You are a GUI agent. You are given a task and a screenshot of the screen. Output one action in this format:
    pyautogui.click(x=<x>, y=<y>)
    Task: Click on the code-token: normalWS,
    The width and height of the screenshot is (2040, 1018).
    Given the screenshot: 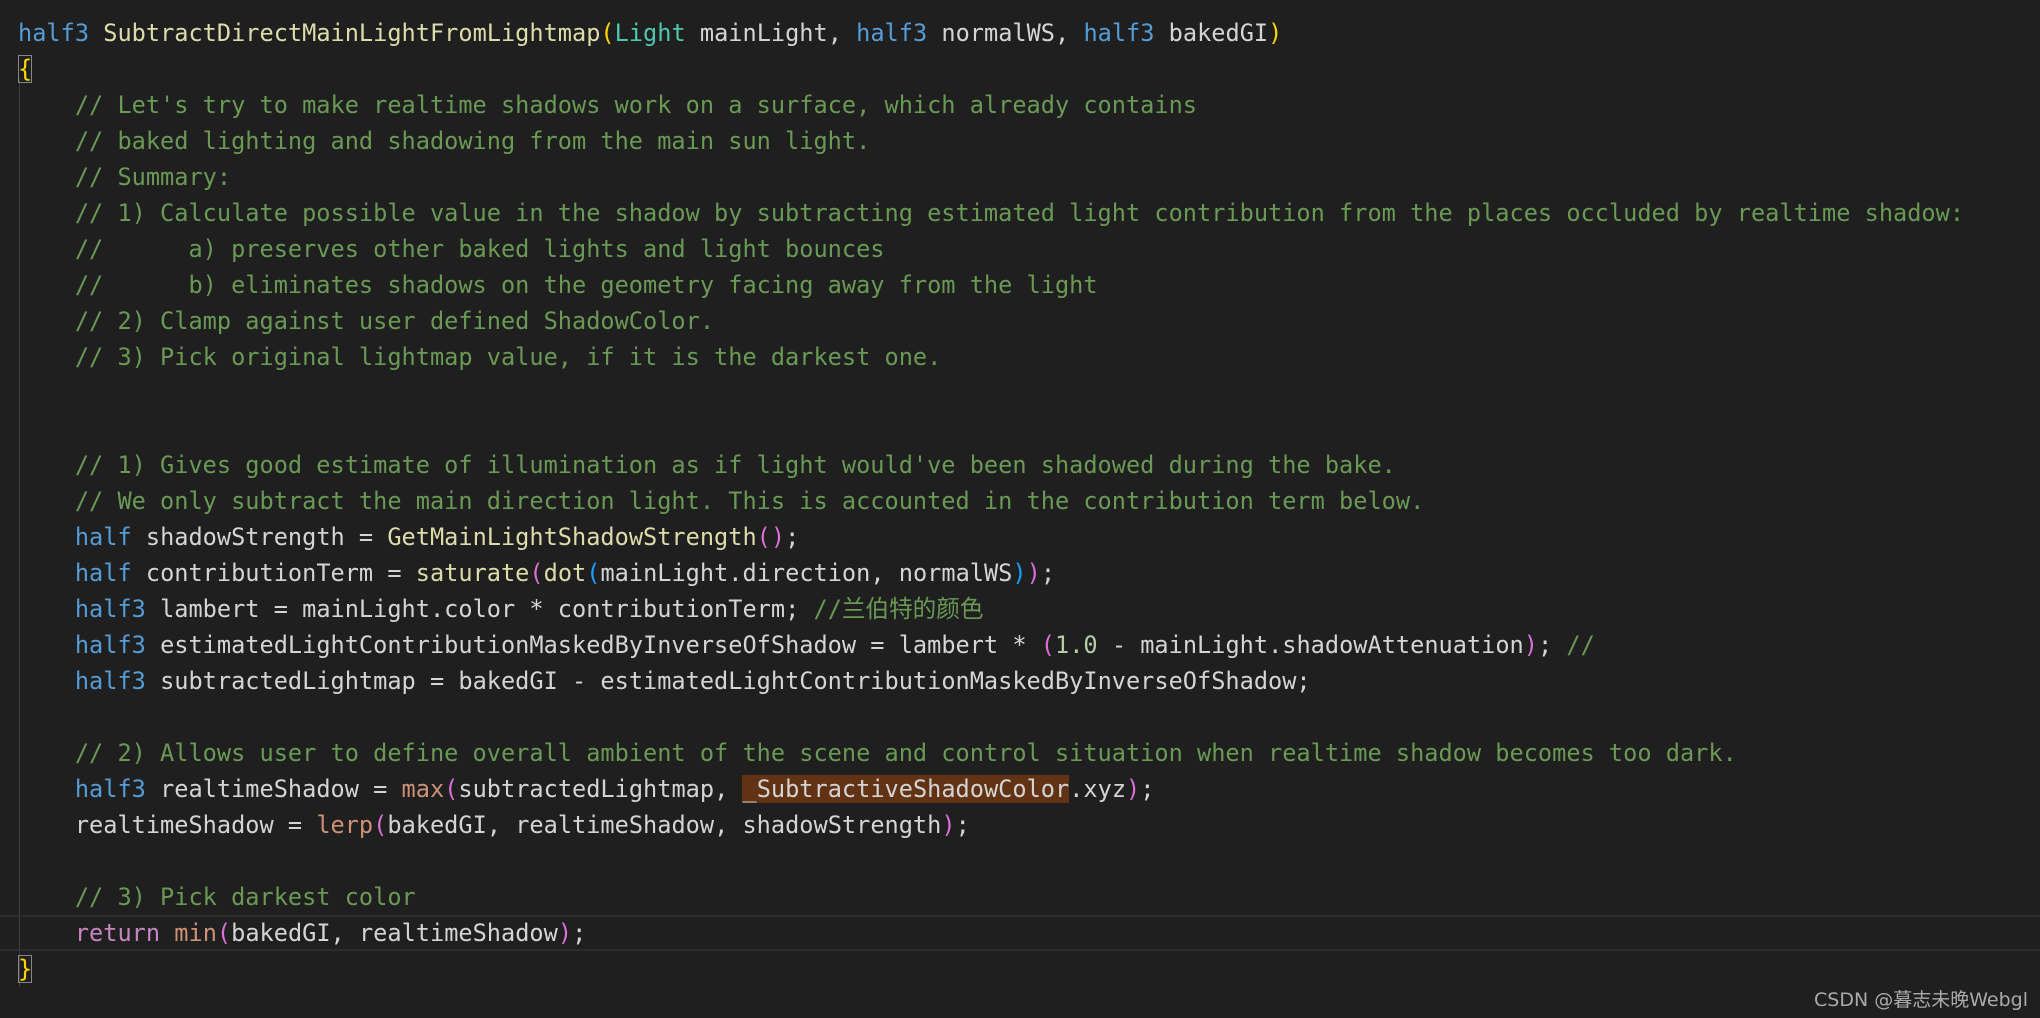 What is the action you would take?
    pyautogui.click(x=1005, y=33)
    